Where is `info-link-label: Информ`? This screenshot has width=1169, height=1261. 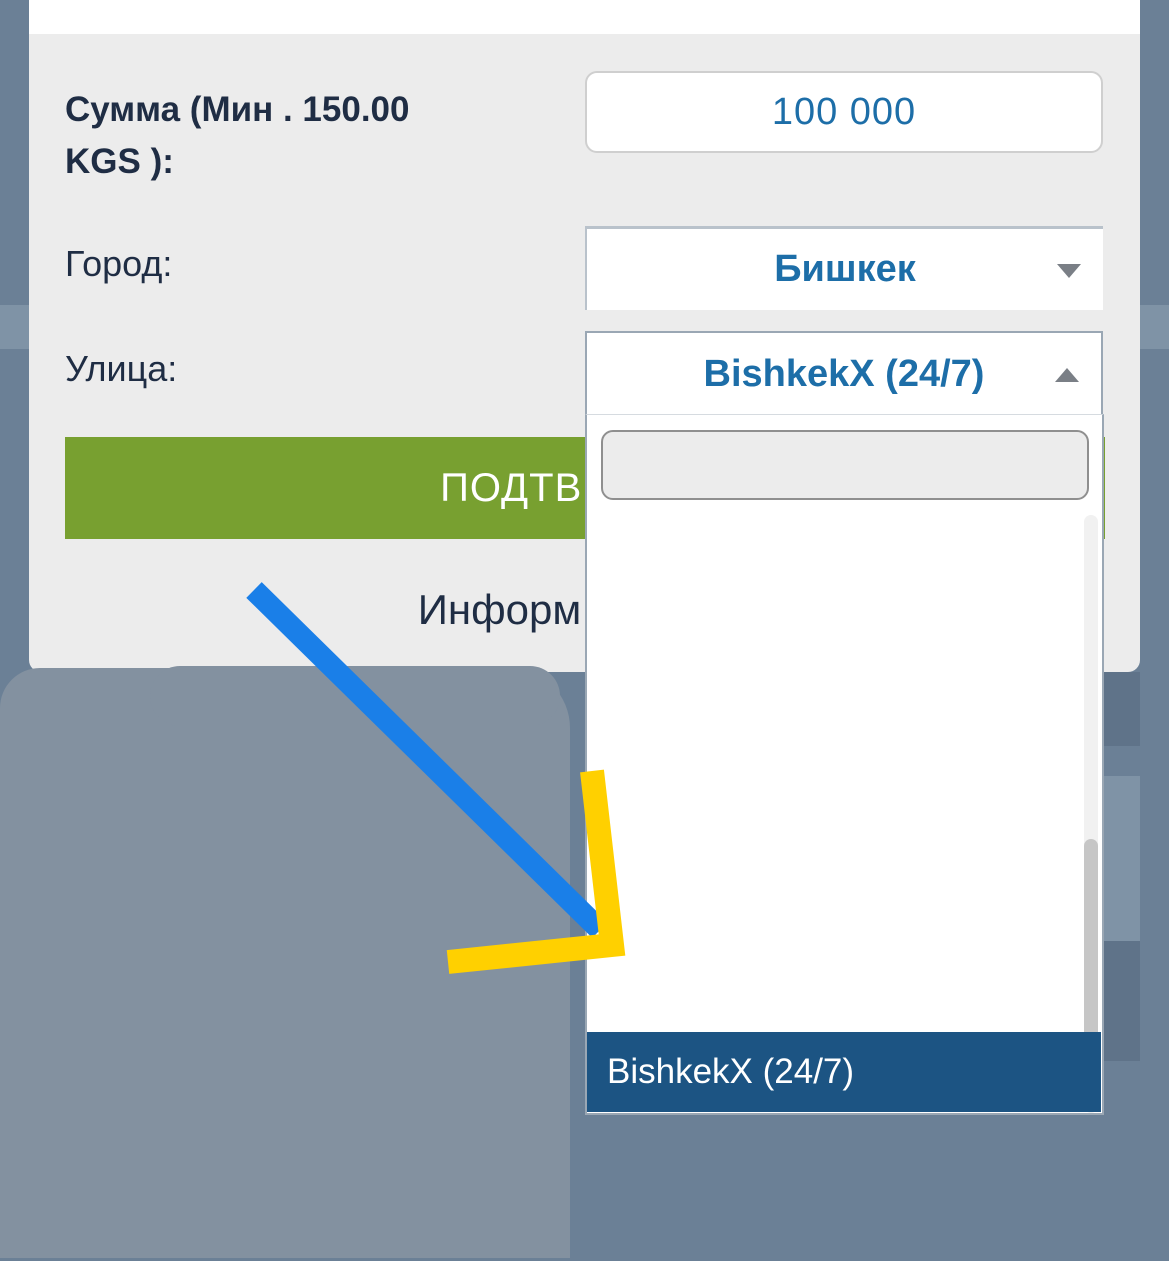 info-link-label: Информ is located at coordinates (499, 609).